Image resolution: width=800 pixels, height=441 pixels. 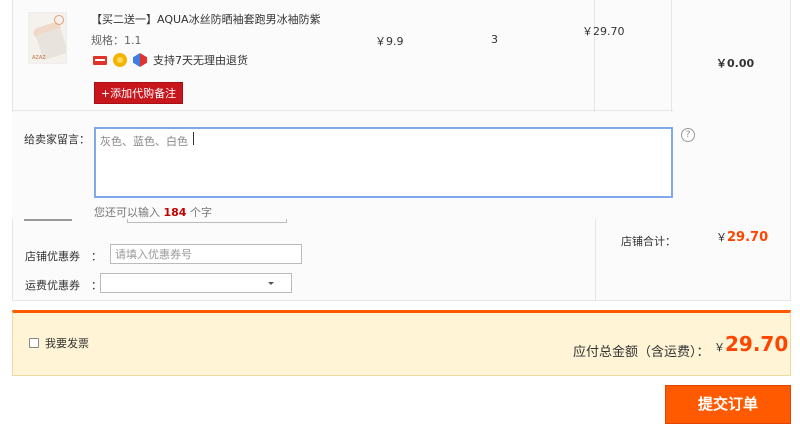 I want to click on product-title-link: 【买二送一】AQUA冰丝防晒袖套跑男冰袖防紫, so click(x=206, y=19).